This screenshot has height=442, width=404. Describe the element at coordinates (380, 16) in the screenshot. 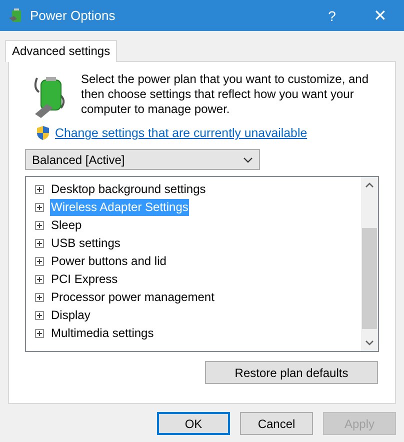

I see `close-button: ✕` at that location.